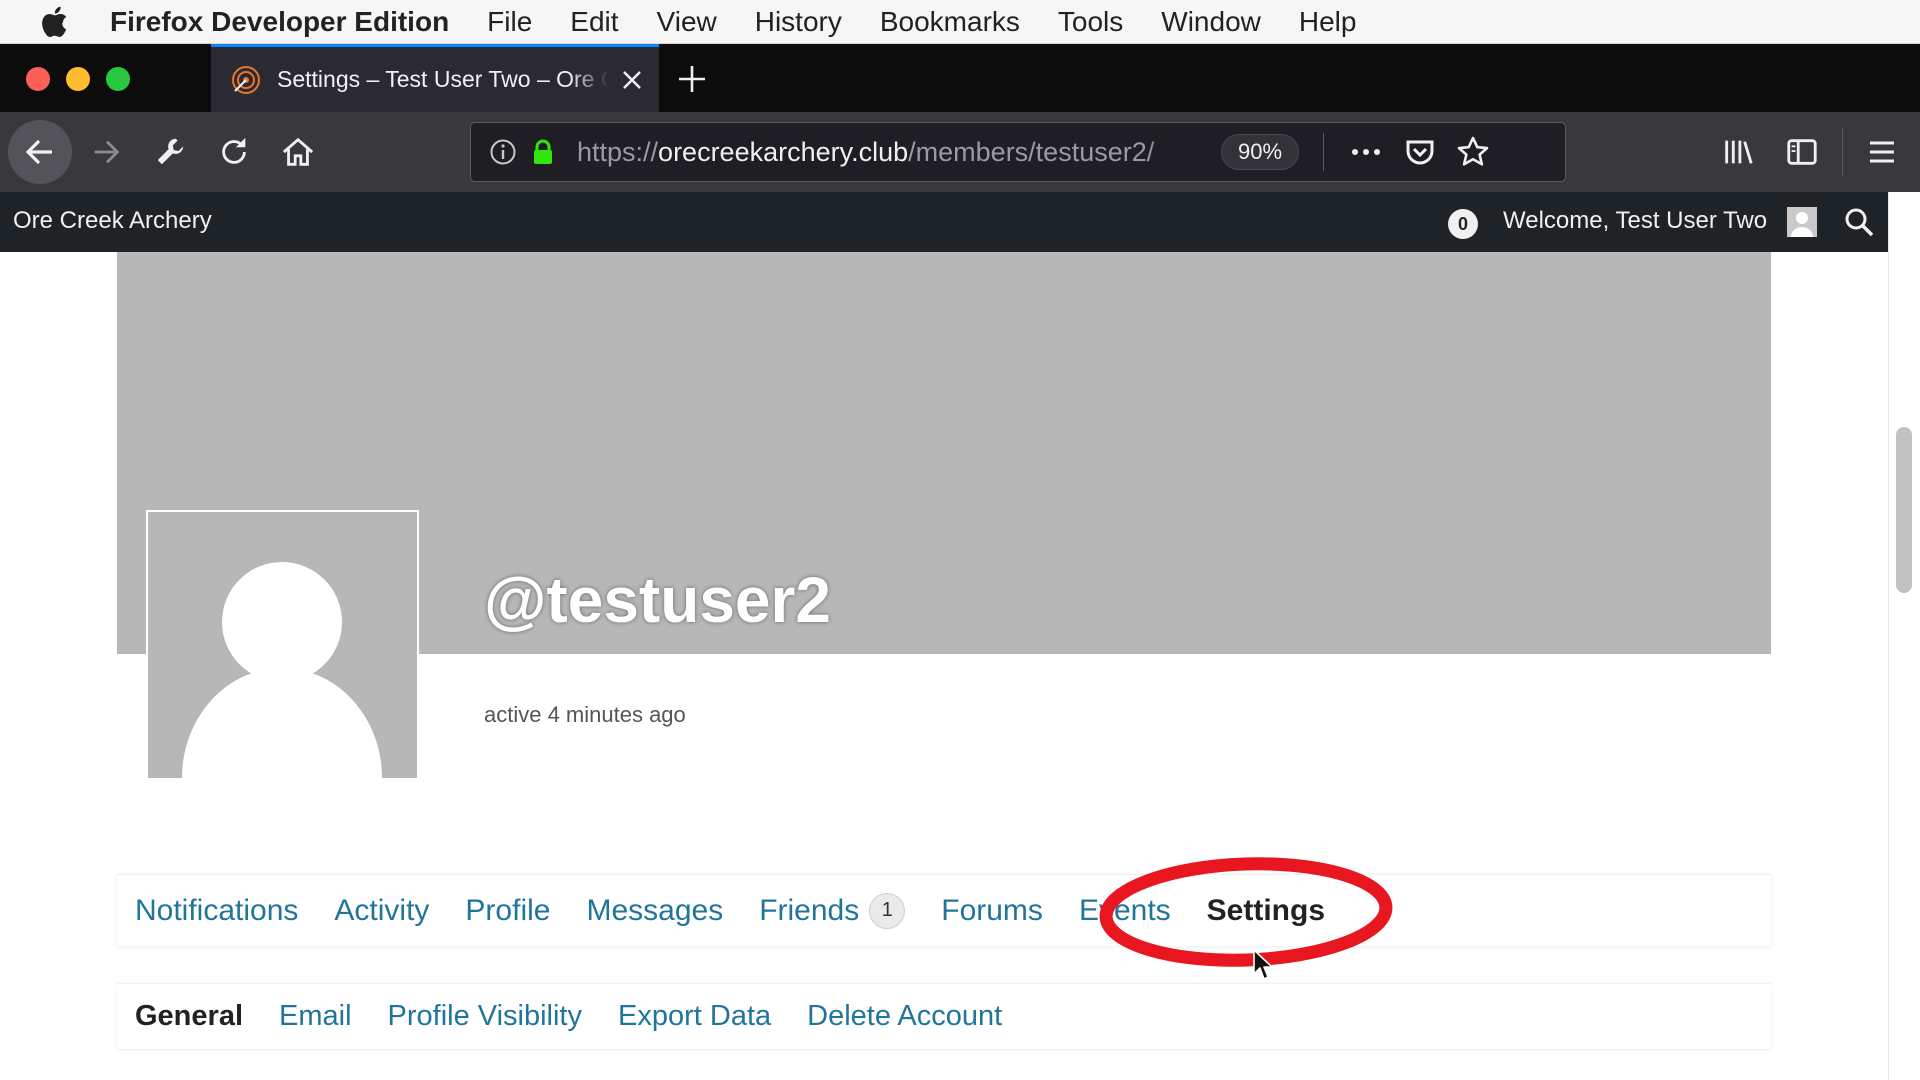  I want to click on wrench-icon, so click(170, 151).